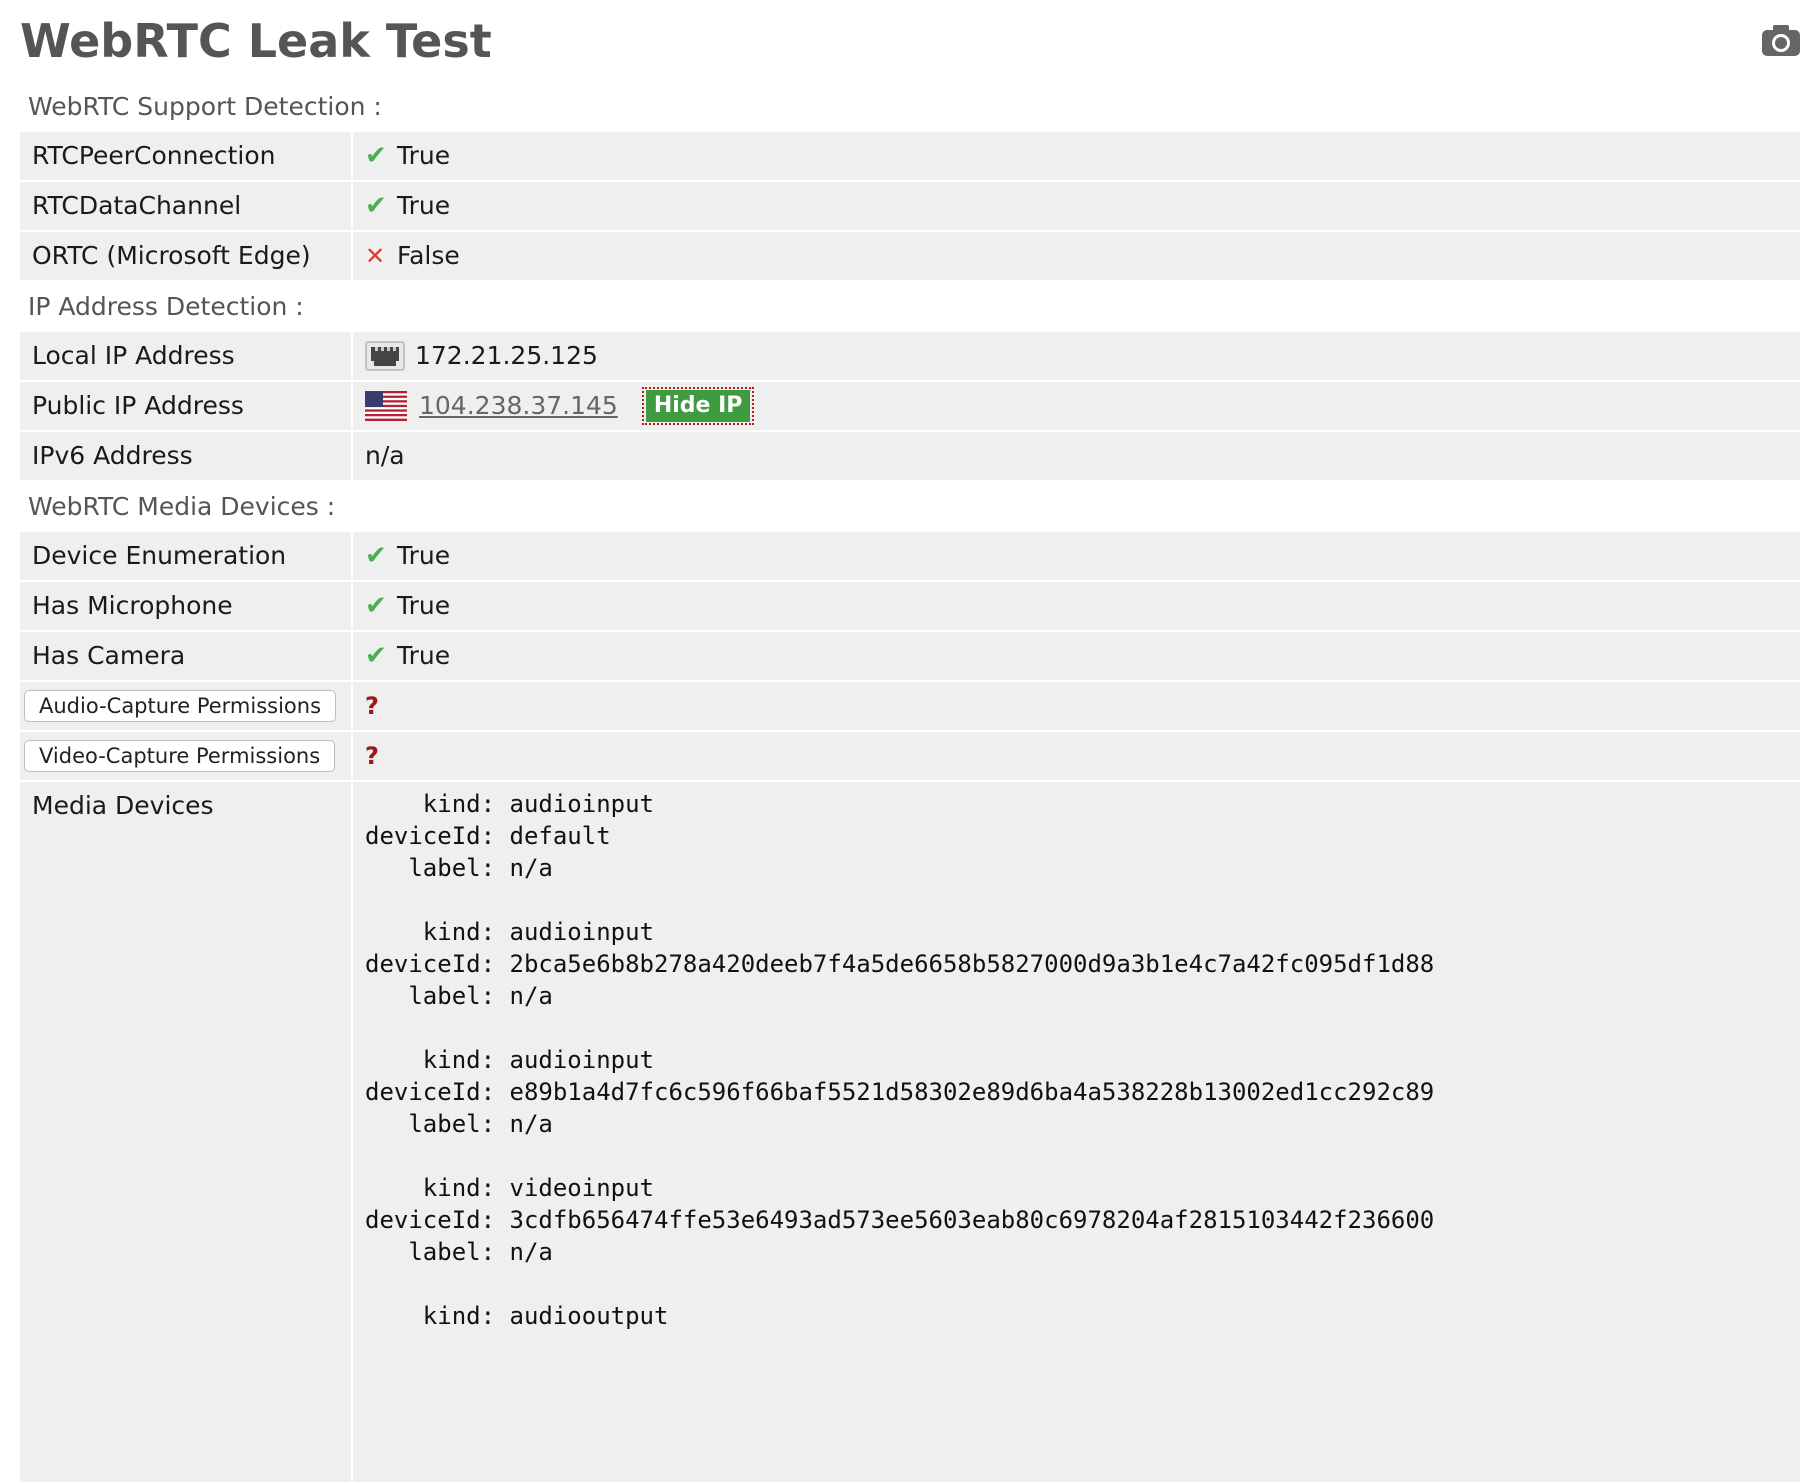 The width and height of the screenshot is (1812, 1484). I want to click on cross-icon: ✕, so click(375, 256).